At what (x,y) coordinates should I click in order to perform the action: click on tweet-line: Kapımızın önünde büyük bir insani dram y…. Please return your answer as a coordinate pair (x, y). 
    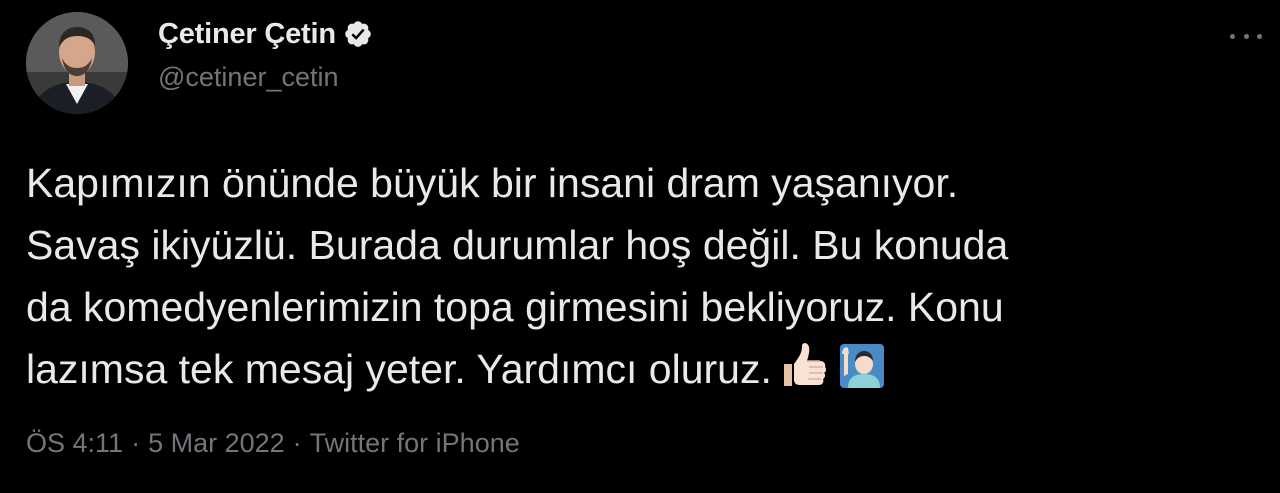
    Looking at the image, I should click on (492, 183).